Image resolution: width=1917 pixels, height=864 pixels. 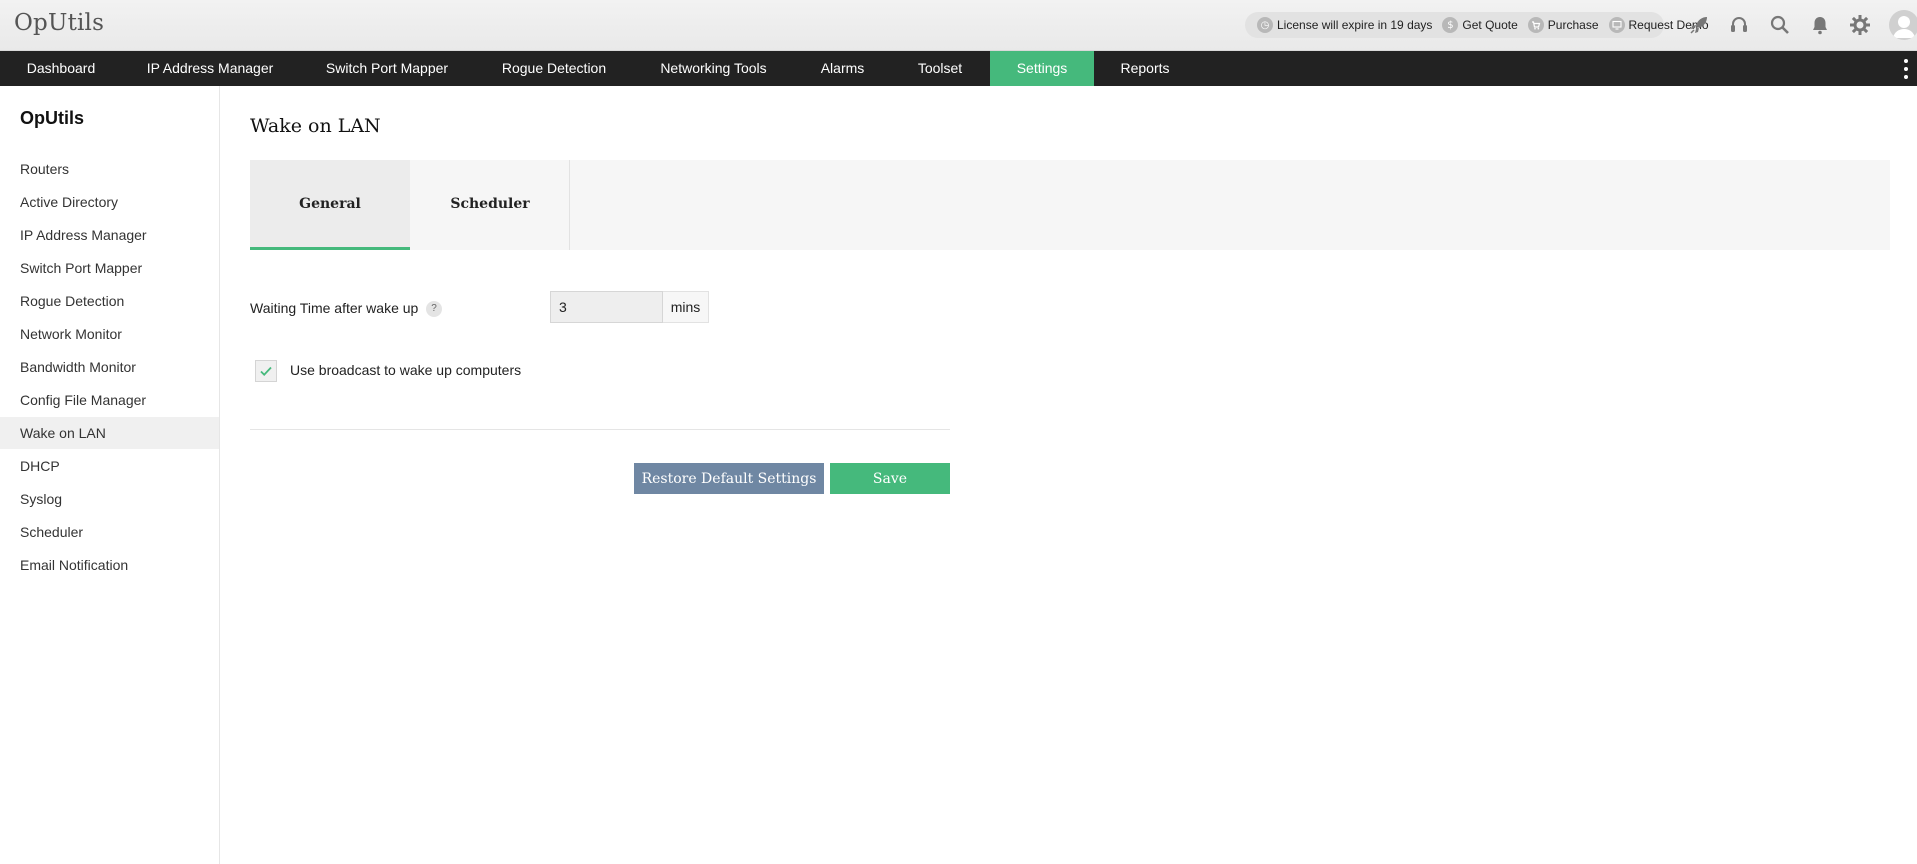 What do you see at coordinates (1780, 25) in the screenshot?
I see `search-icon` at bounding box center [1780, 25].